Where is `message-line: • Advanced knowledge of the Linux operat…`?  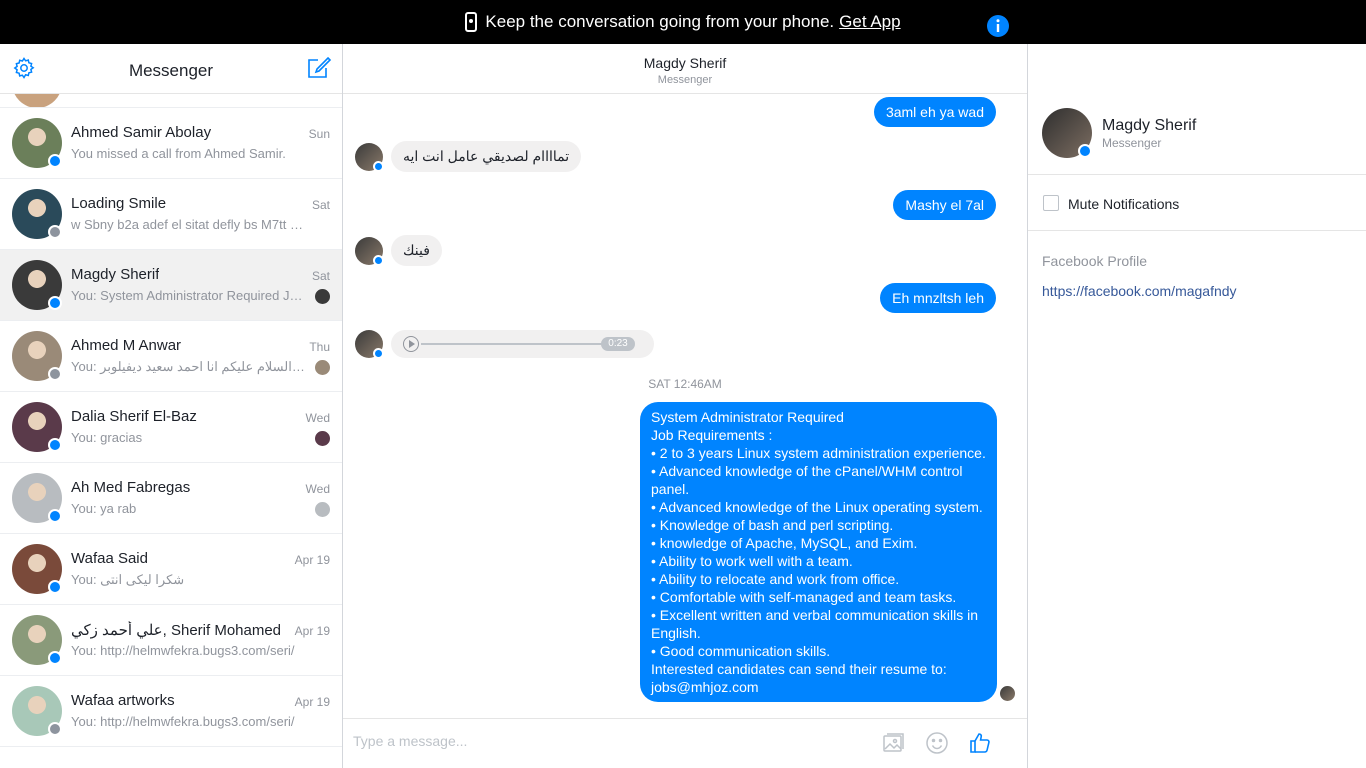
message-line: • Advanced knowledge of the Linux operat… is located at coordinates (817, 507).